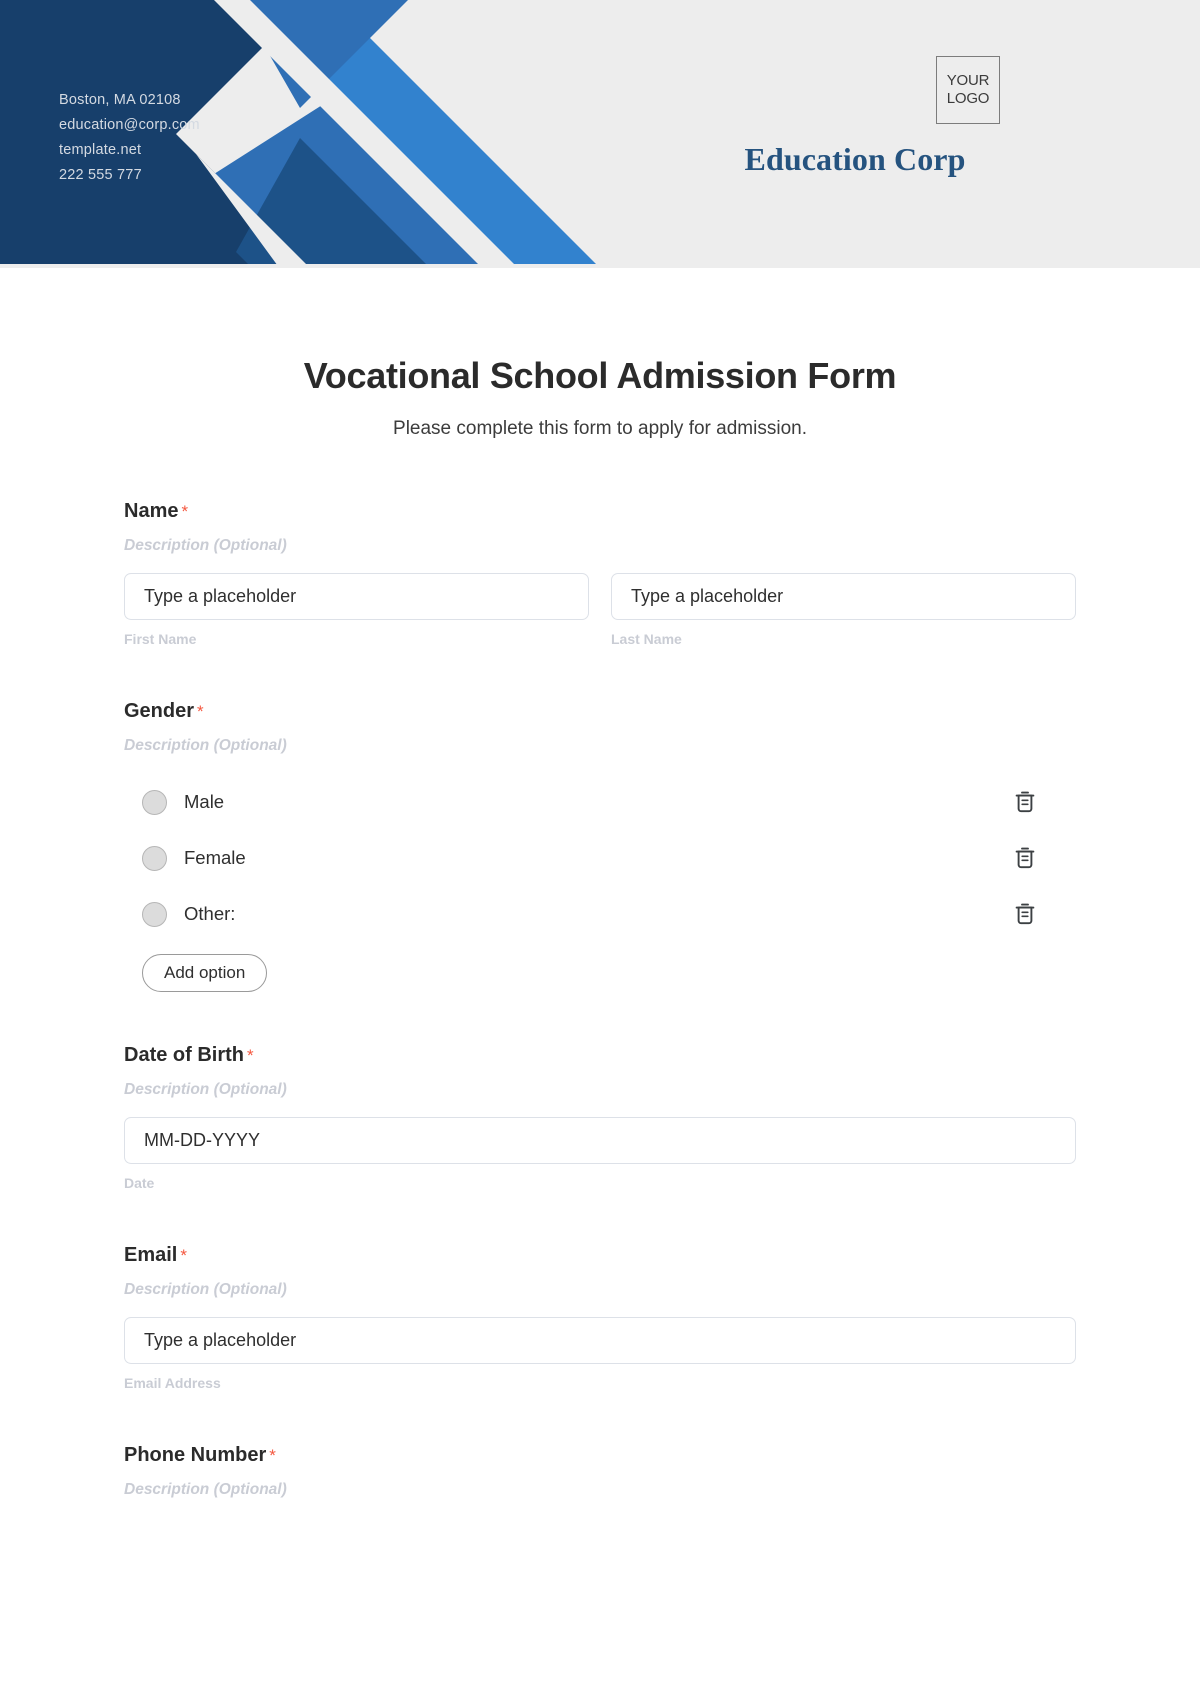 This screenshot has width=1200, height=1701. What do you see at coordinates (600, 711) in the screenshot?
I see `field-label-gender: Gender *` at bounding box center [600, 711].